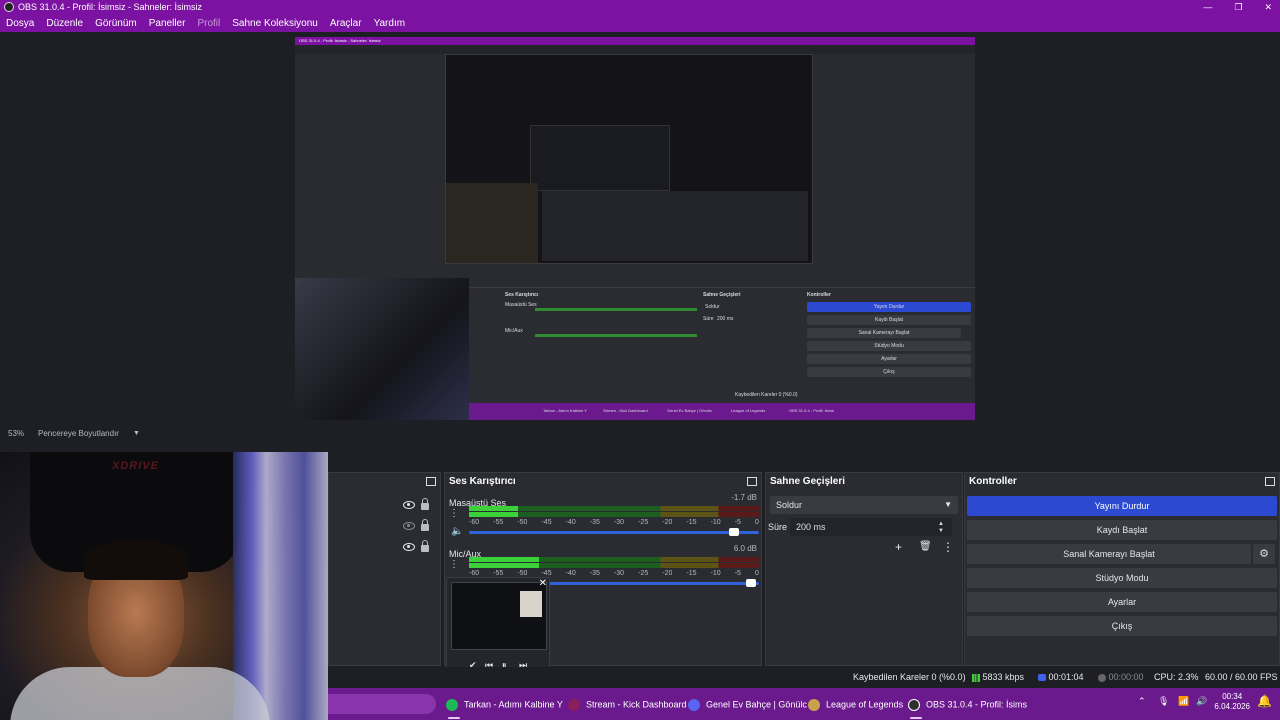 This screenshot has height=720, width=1280. Describe the element at coordinates (20, 23) in the screenshot. I see `menu-dosya: Dosya` at that location.